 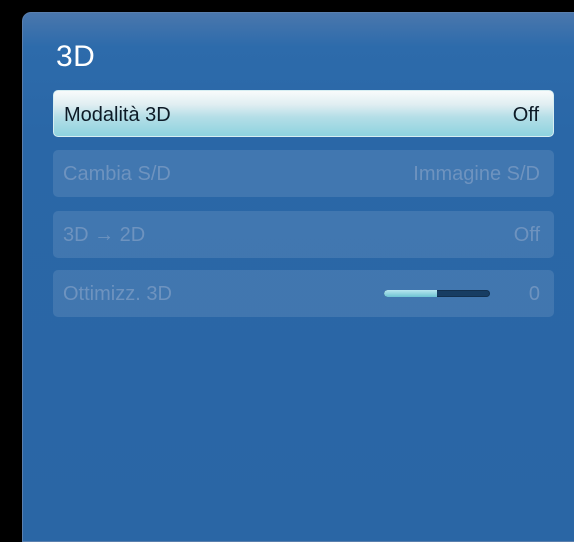 What do you see at coordinates (476, 174) in the screenshot?
I see `menu-item-value: Immagine S/D` at bounding box center [476, 174].